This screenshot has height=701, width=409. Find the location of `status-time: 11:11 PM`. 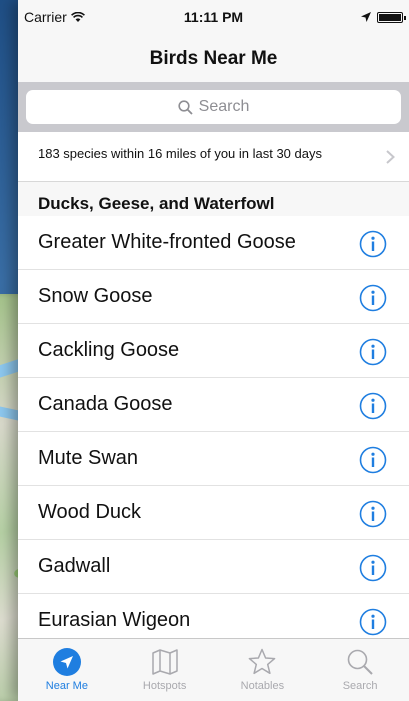

status-time: 11:11 PM is located at coordinates (213, 17).